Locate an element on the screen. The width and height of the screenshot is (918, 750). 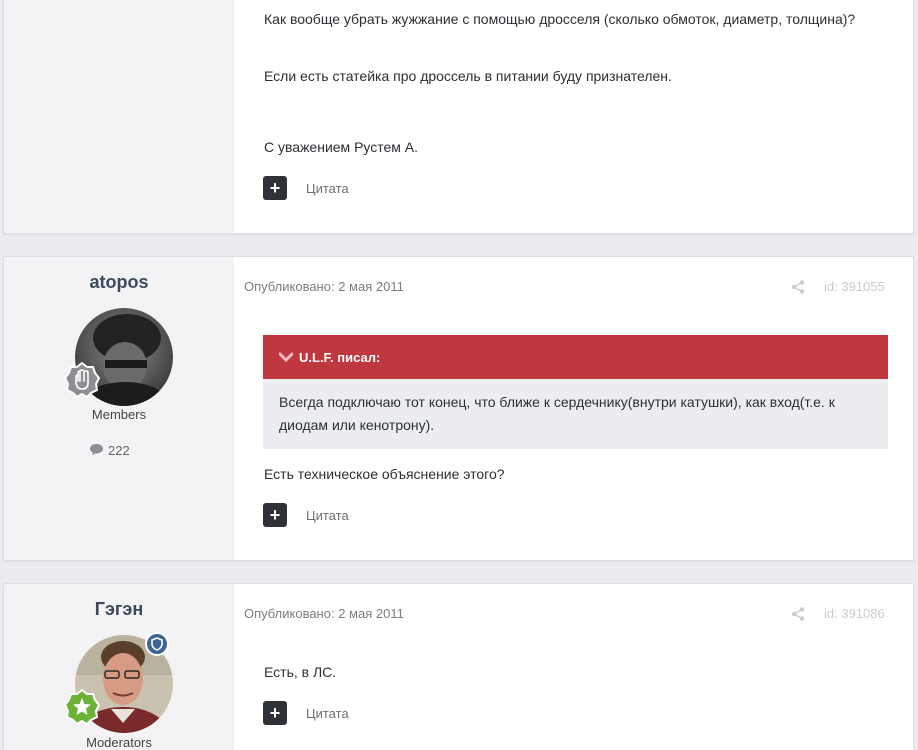
author-name-link: atopos is located at coordinates (119, 282).